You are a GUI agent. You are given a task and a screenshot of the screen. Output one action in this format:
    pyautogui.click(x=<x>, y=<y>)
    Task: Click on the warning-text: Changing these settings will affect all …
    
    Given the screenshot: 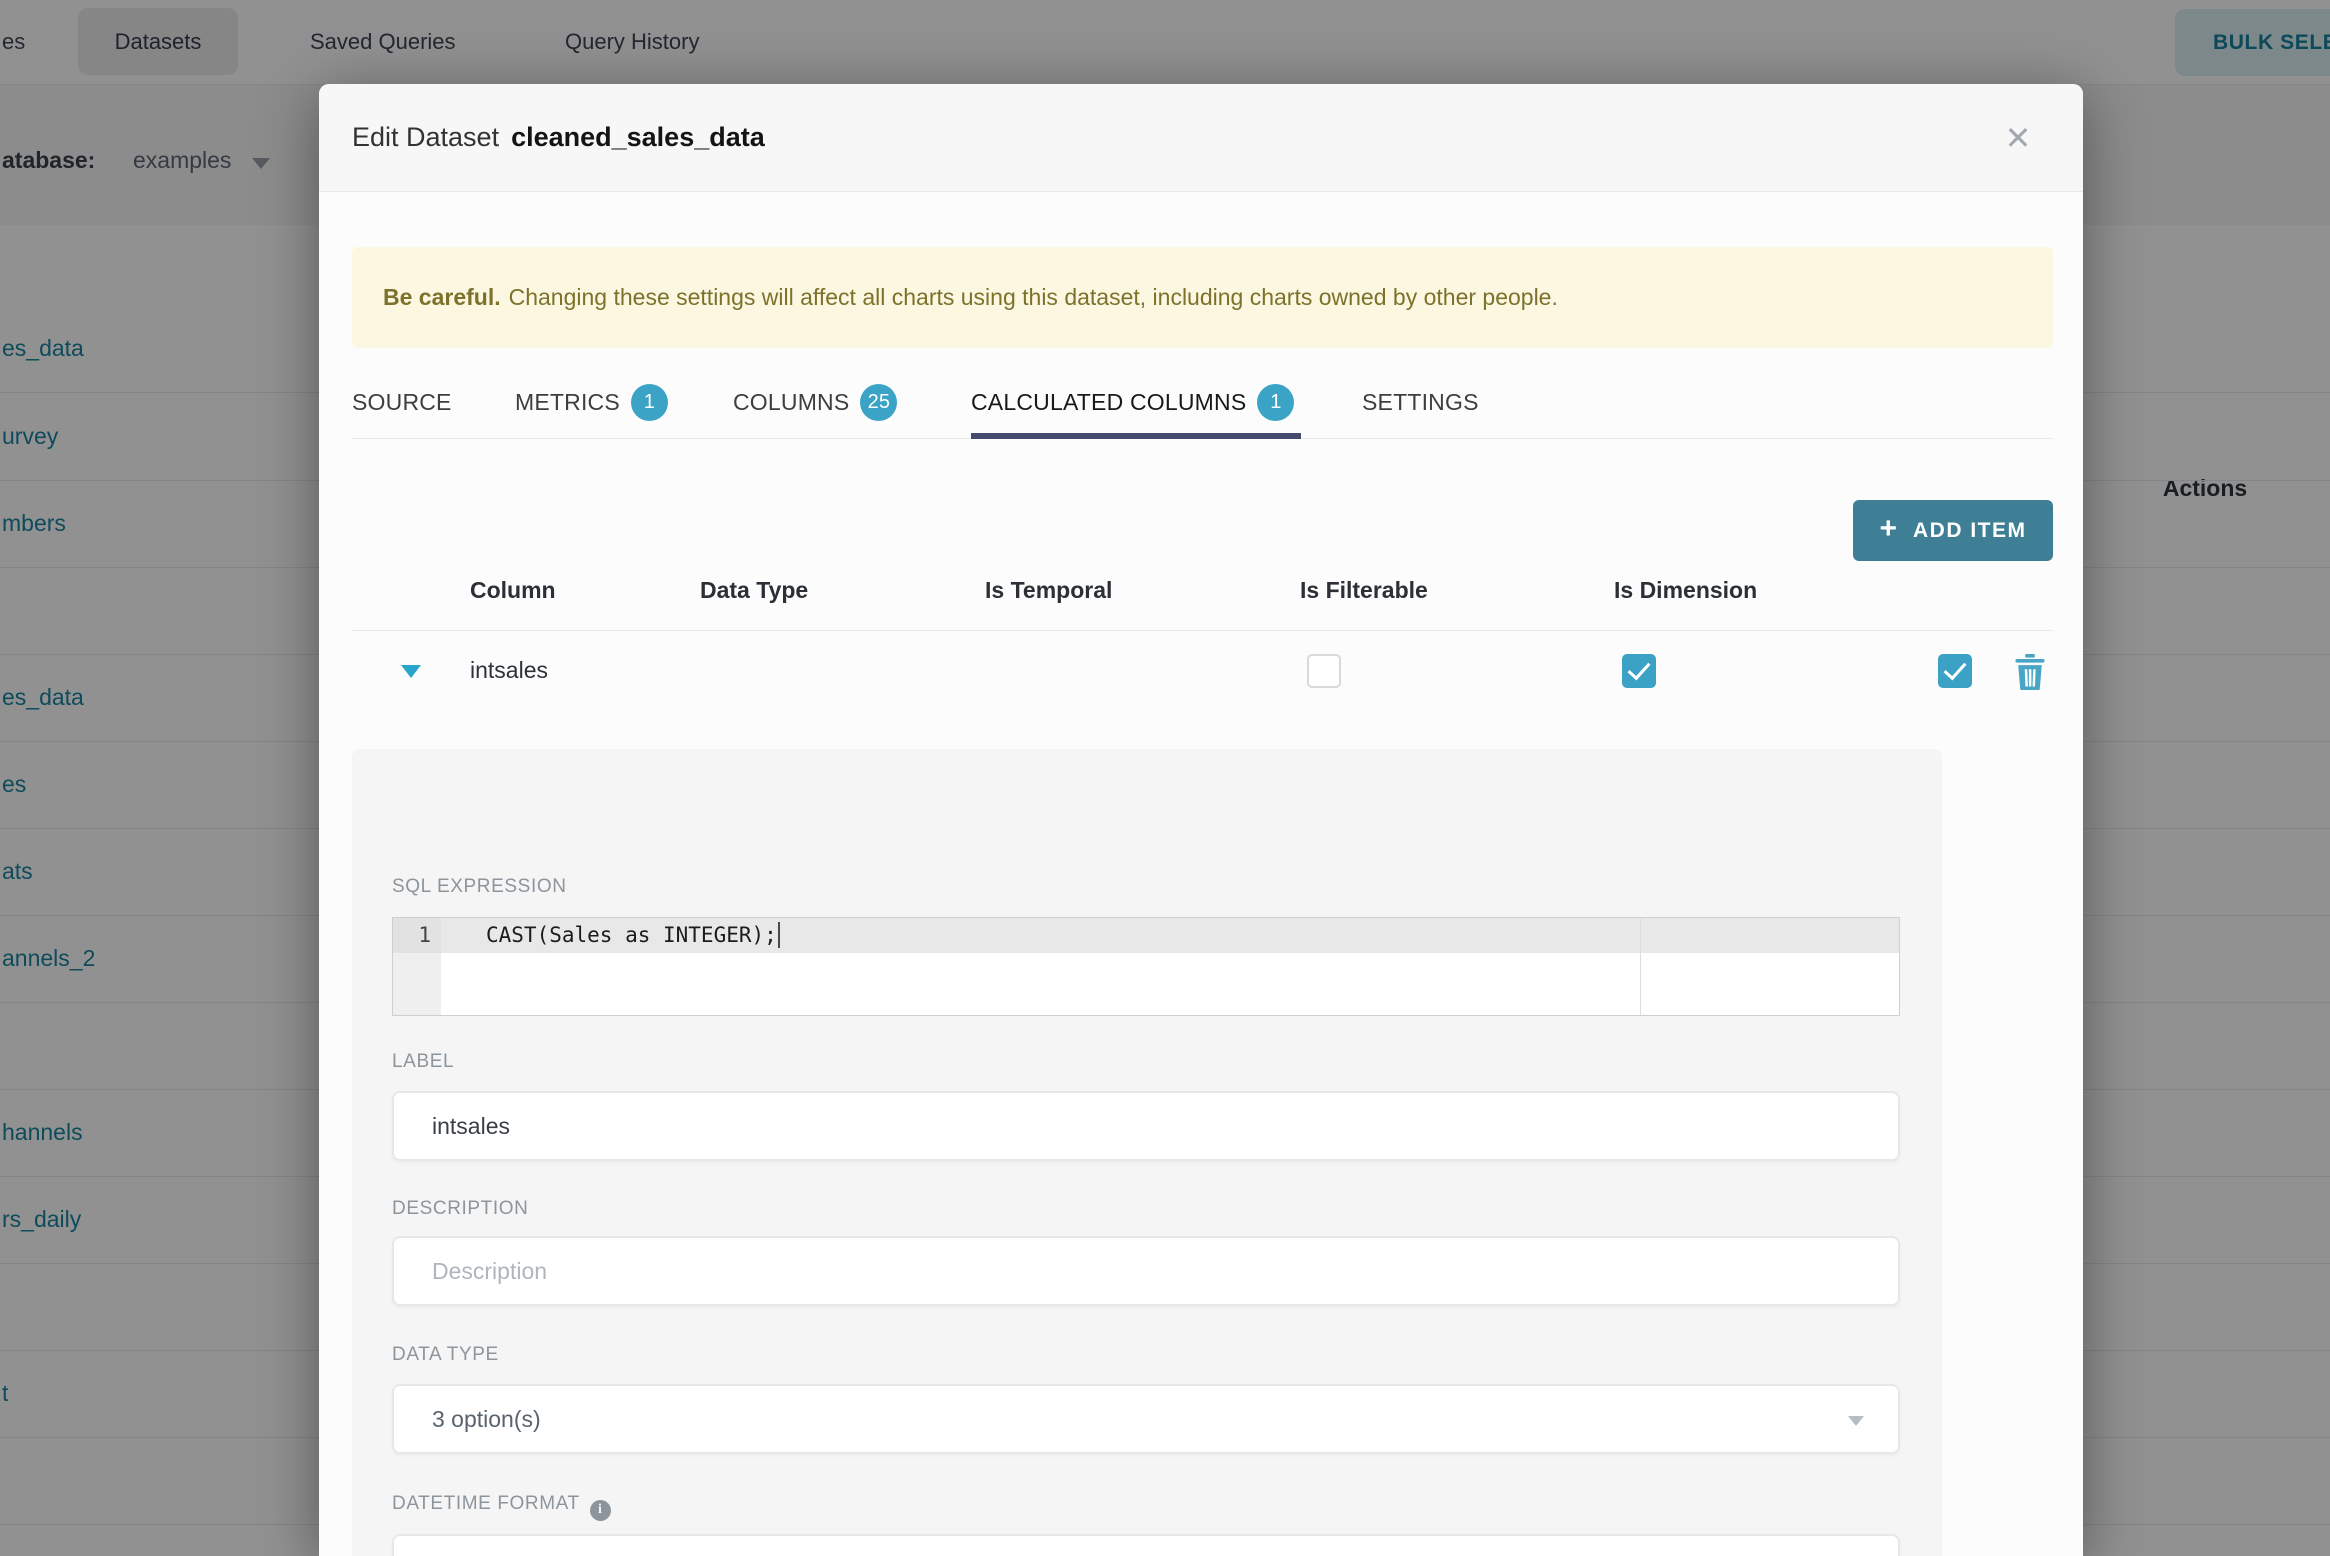 What is the action you would take?
    pyautogui.click(x=1033, y=297)
    